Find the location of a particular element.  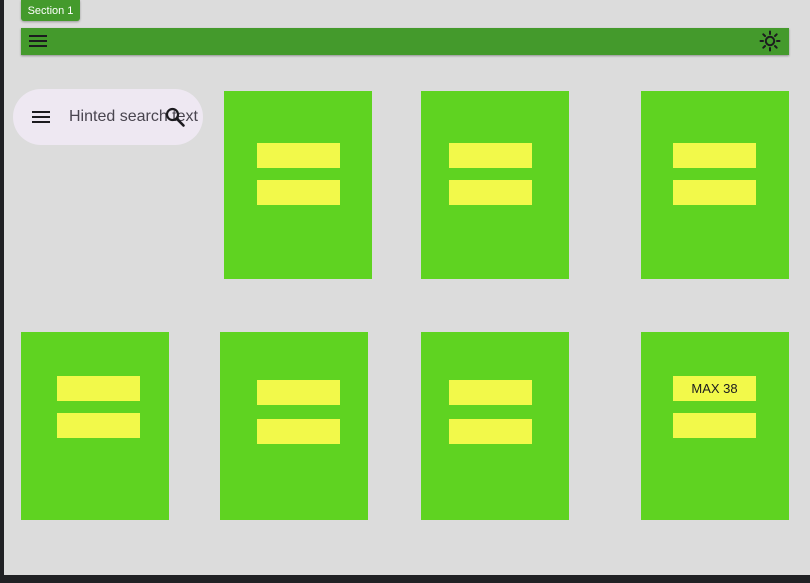

search-bar: Hinted search text is located at coordinates (108, 117).